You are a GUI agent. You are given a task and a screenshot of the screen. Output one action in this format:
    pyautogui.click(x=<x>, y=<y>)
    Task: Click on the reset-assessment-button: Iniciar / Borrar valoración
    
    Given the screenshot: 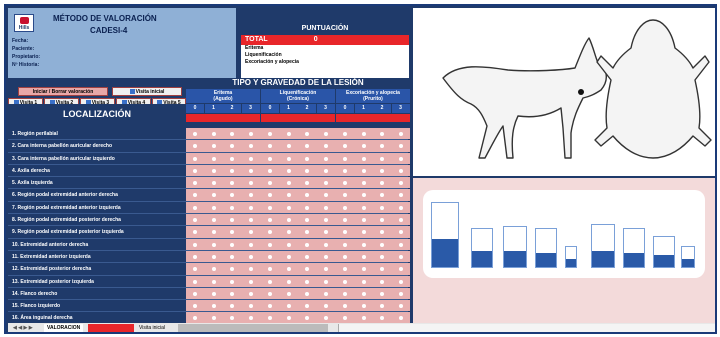 What is the action you would take?
    pyautogui.click(x=63, y=91)
    